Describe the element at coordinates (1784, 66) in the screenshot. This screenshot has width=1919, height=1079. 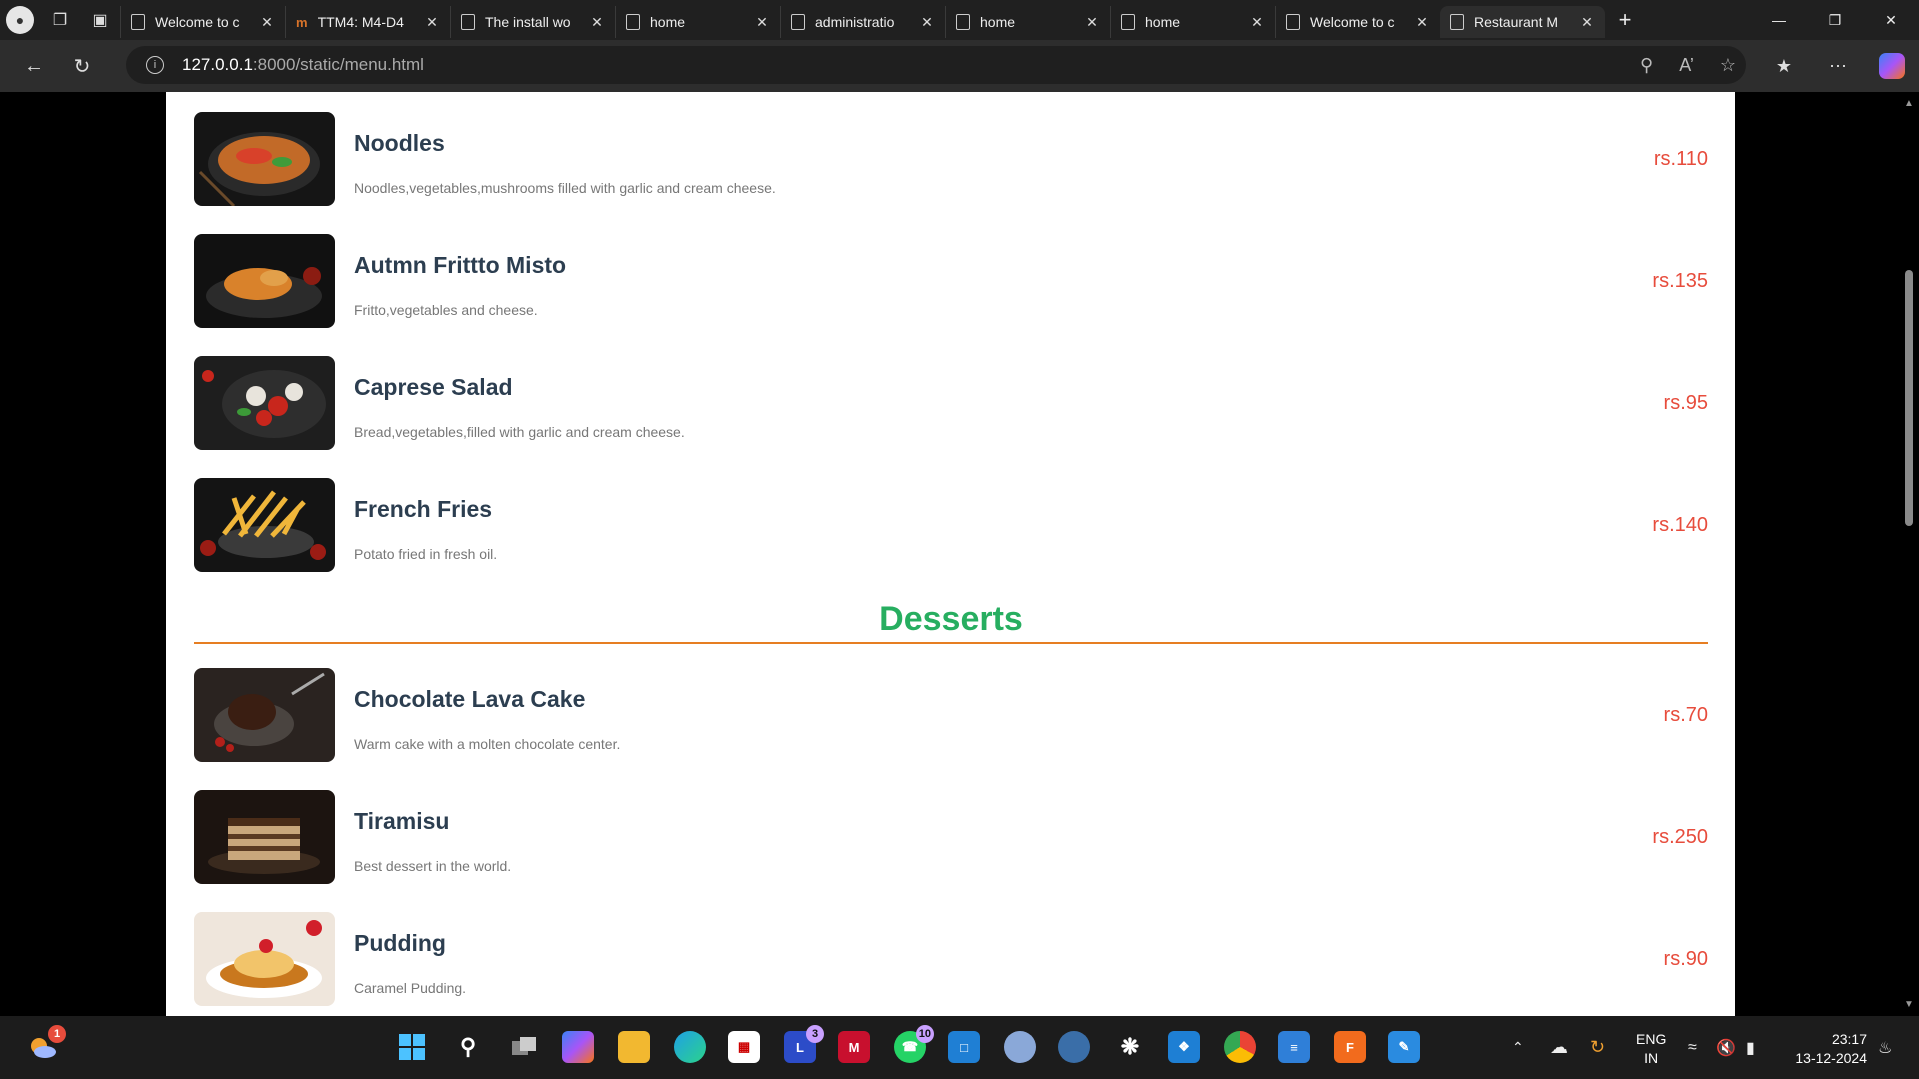
I see `favorites-icon: ★` at that location.